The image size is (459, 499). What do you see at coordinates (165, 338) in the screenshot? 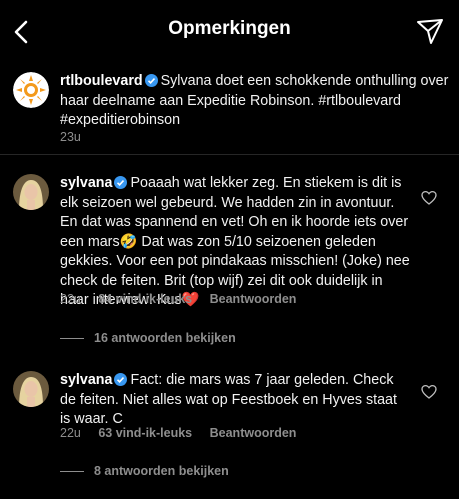
I see `view-replies-label: 16 antwoorden bekijken` at bounding box center [165, 338].